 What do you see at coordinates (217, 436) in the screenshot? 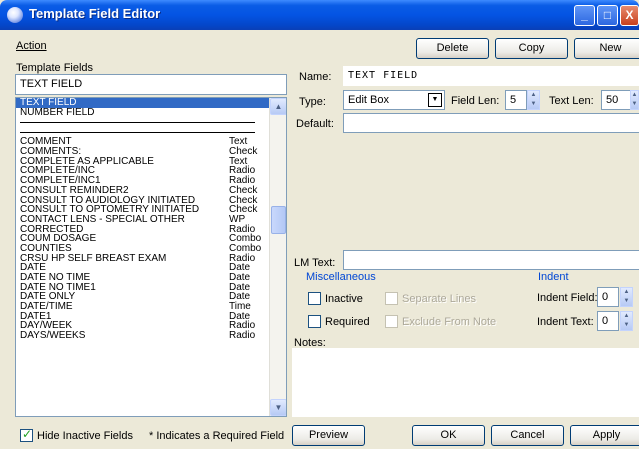
I see `required-field-note: * Indicates a Required Field` at bounding box center [217, 436].